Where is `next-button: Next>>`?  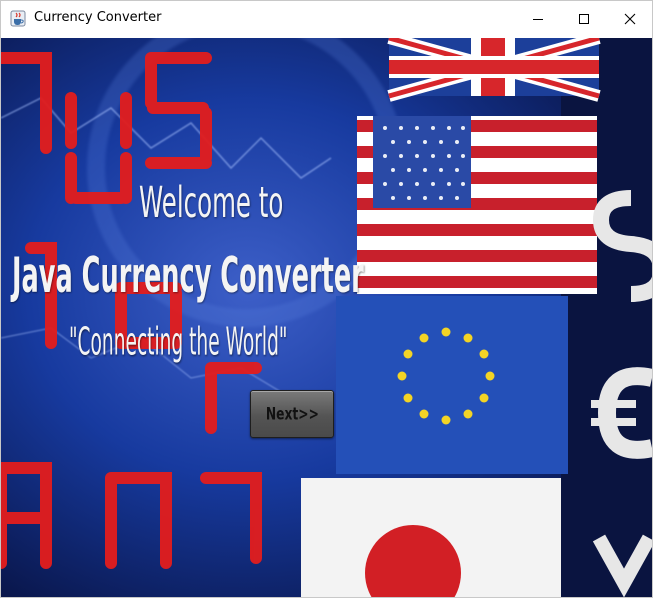
next-button: Next>> is located at coordinates (292, 414).